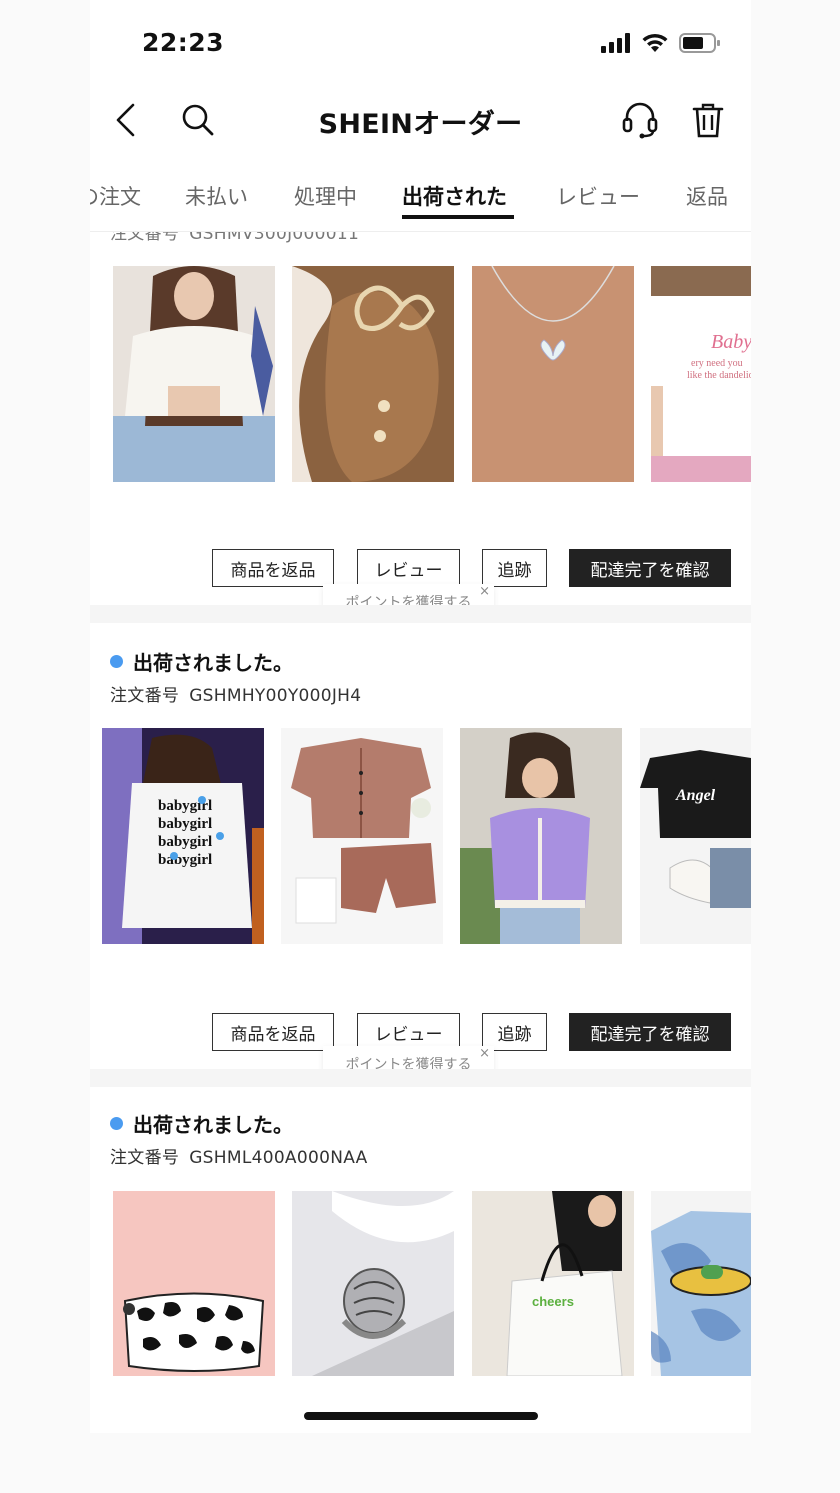 The height and width of the screenshot is (1493, 840). What do you see at coordinates (553, 1301) in the screenshot?
I see `svg-text: cheers` at bounding box center [553, 1301].